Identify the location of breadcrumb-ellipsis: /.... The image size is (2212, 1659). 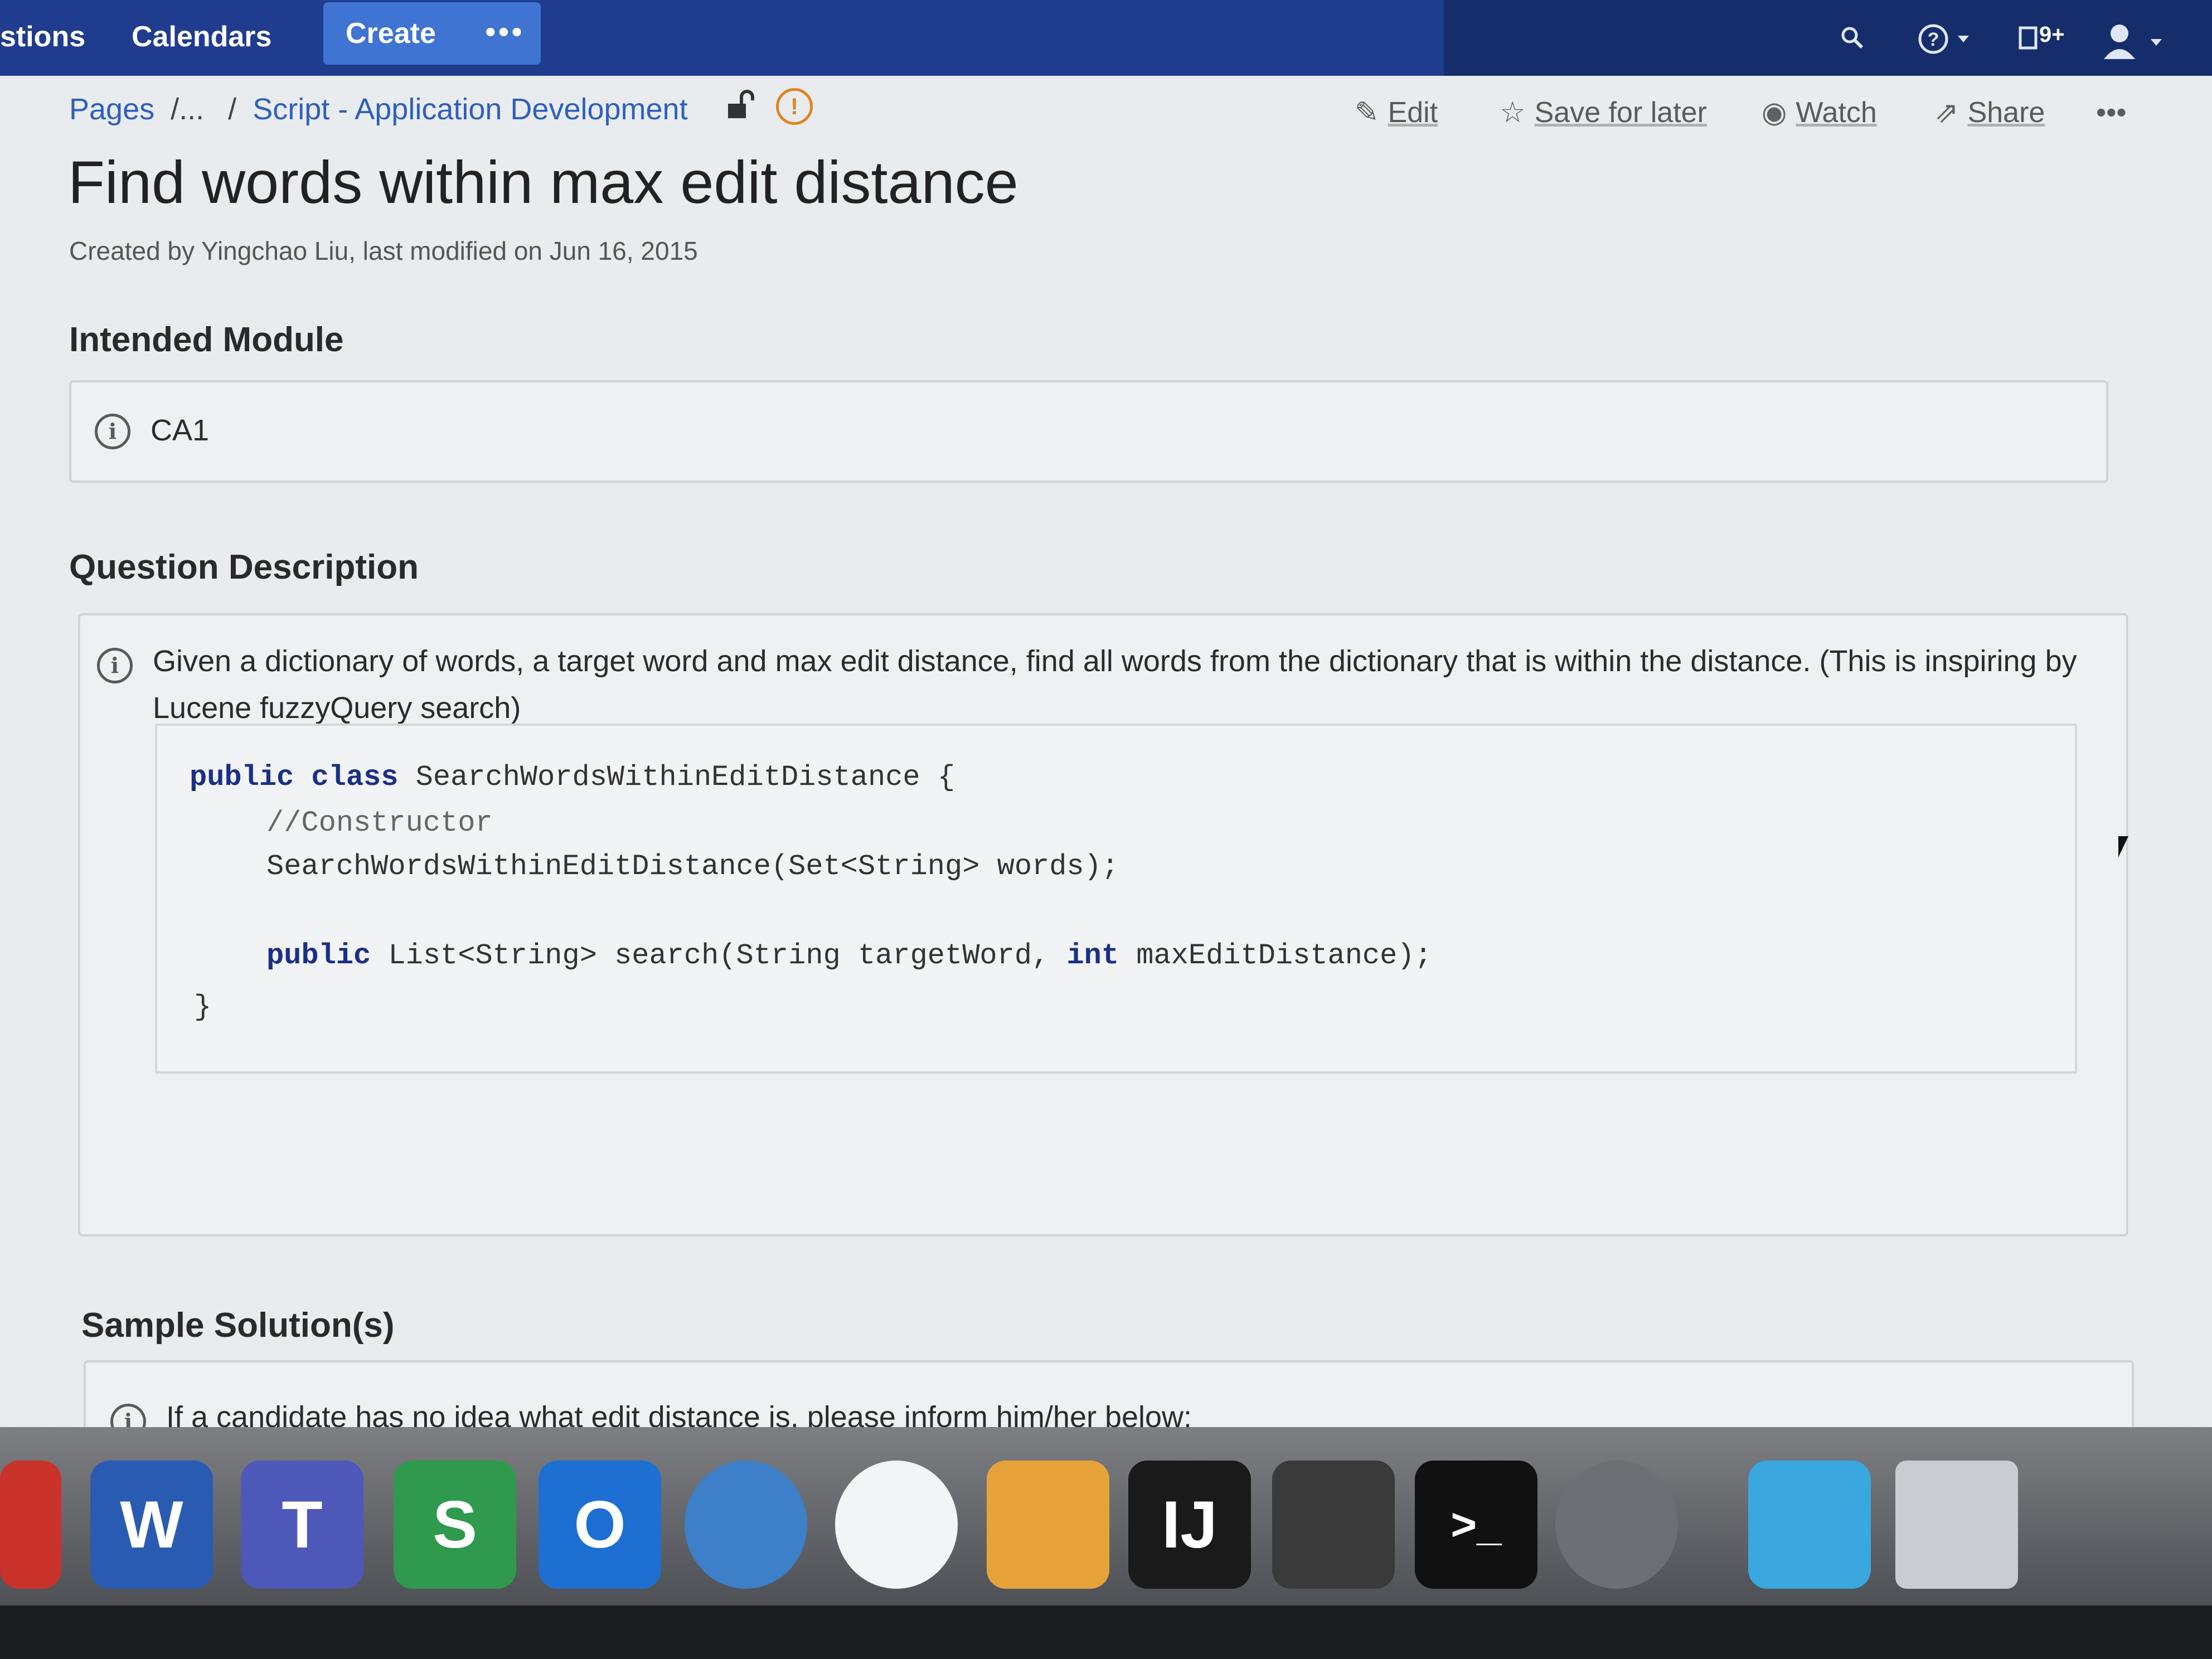
(187, 109).